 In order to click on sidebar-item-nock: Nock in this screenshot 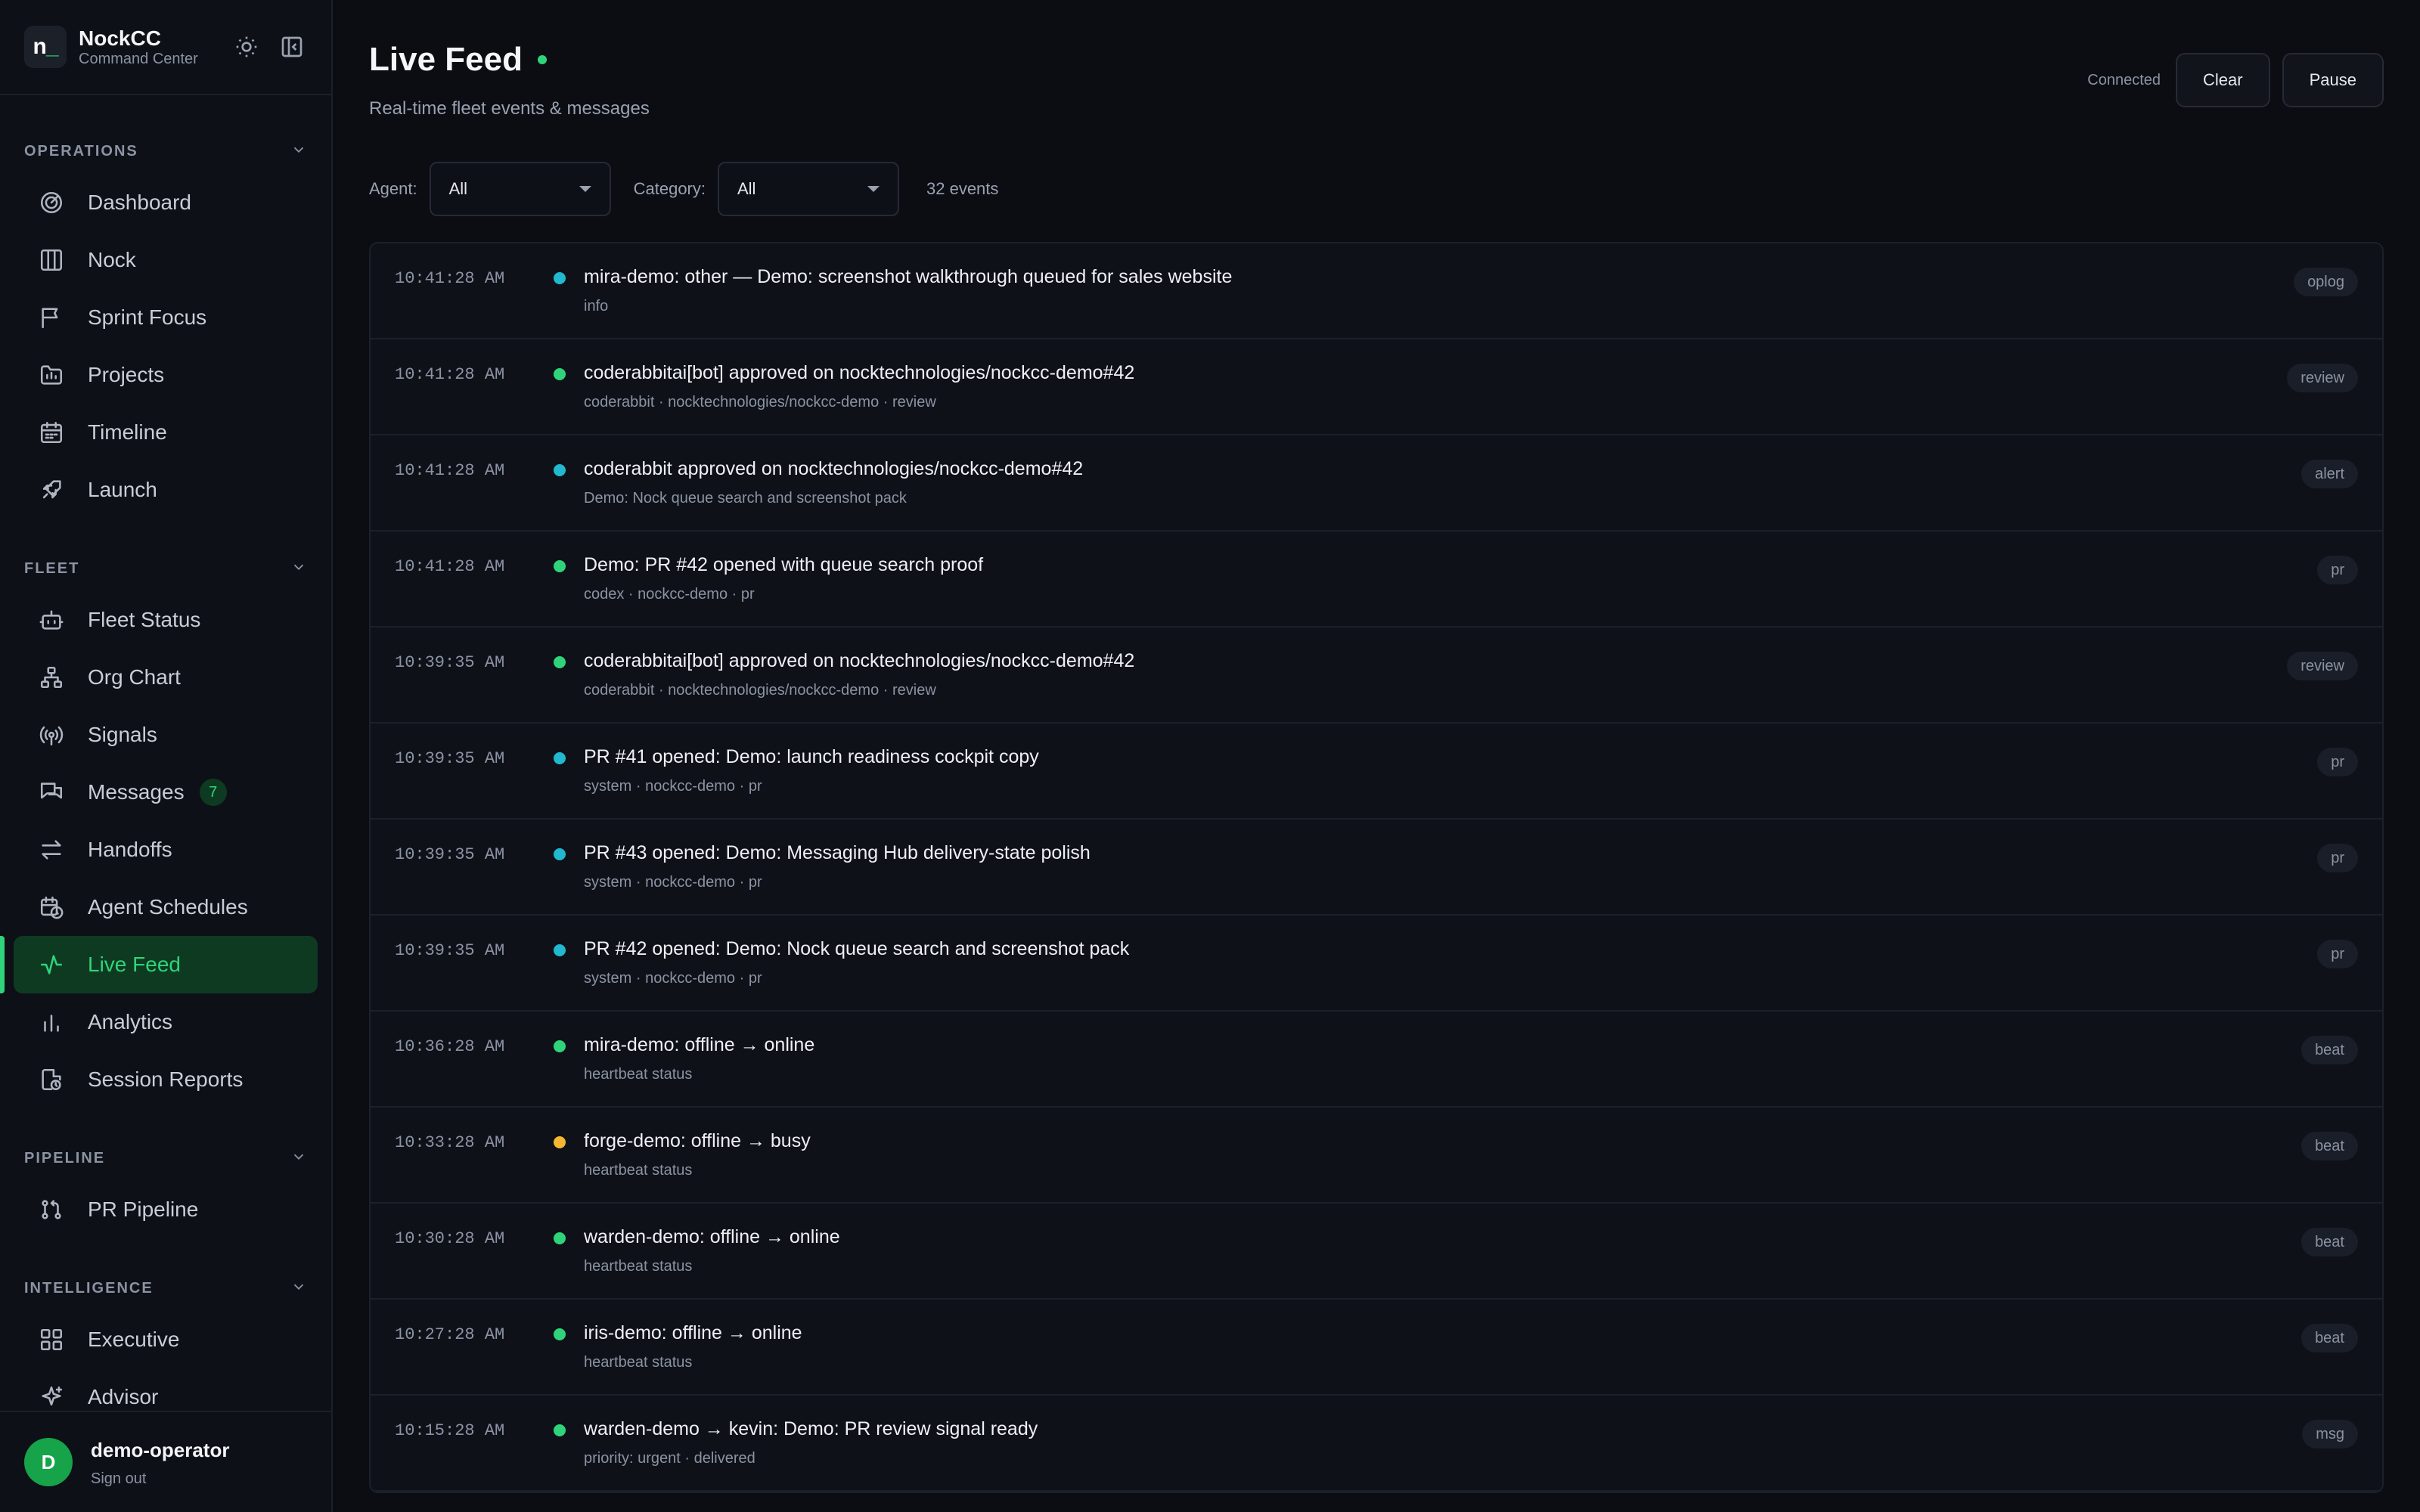, I will do `click(166, 260)`.